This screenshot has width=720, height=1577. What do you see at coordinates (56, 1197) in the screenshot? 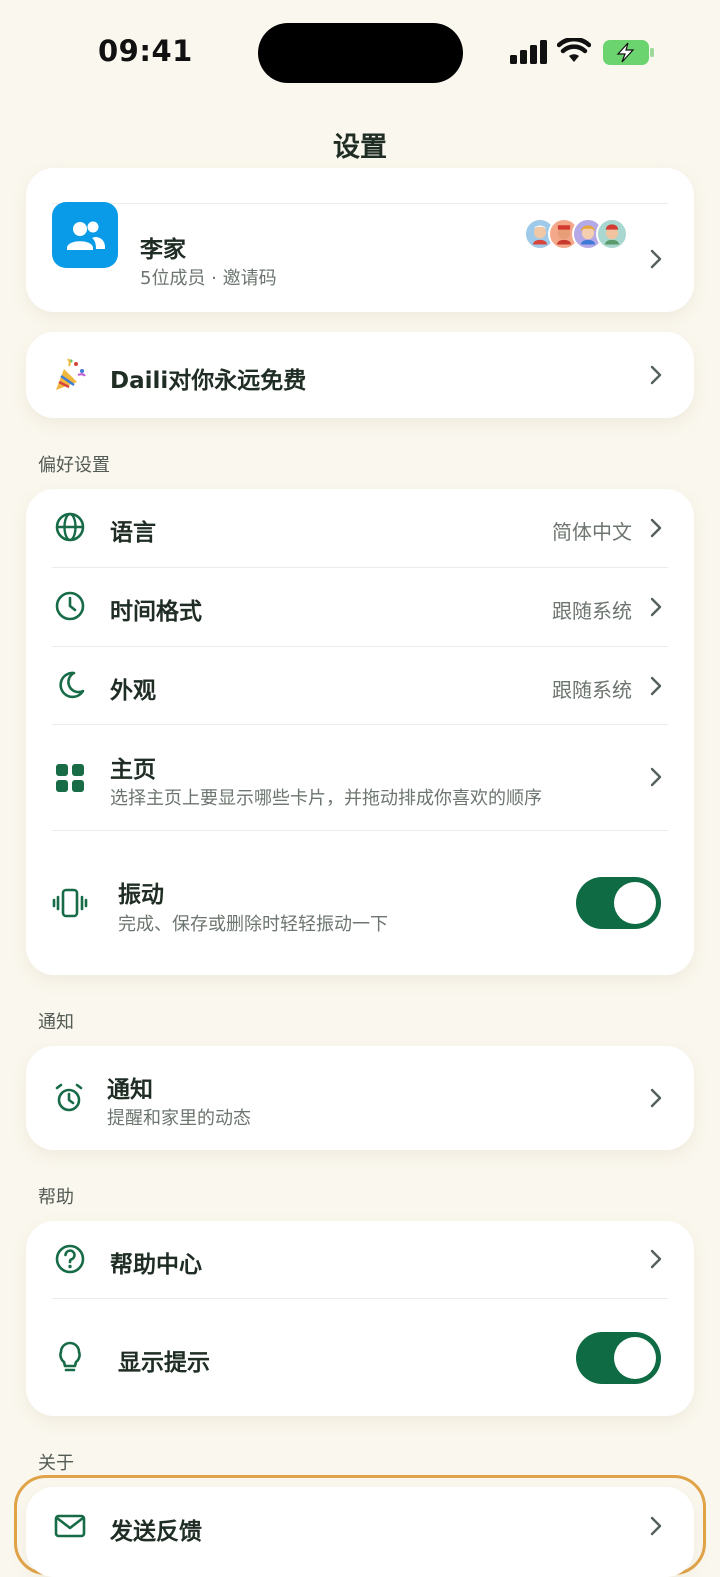
I see `section-header-help: 帮助` at bounding box center [56, 1197].